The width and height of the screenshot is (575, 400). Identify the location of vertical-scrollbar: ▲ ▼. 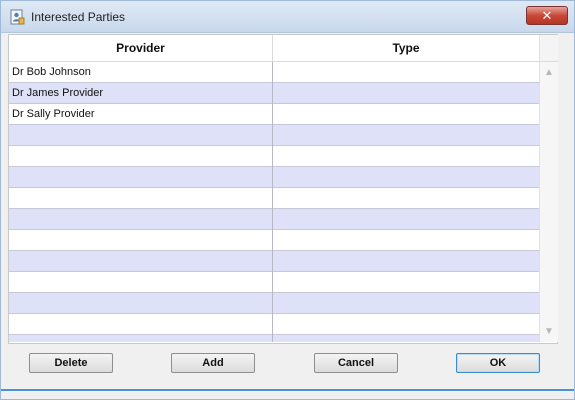
(548, 202).